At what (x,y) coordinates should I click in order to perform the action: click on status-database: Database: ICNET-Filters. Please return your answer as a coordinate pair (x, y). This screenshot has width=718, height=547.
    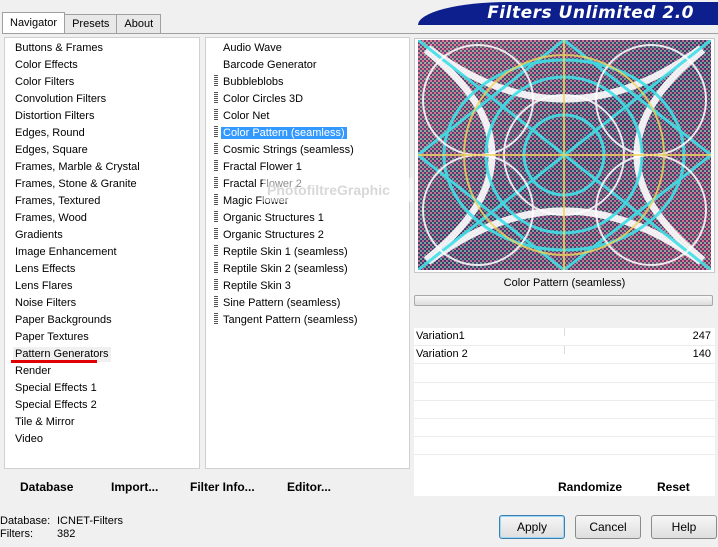
    Looking at the image, I should click on (61, 521).